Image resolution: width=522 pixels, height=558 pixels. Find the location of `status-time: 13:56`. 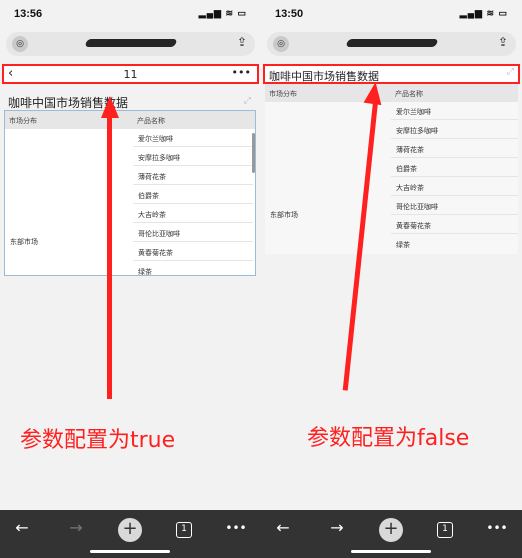

status-time: 13:56 is located at coordinates (28, 14).